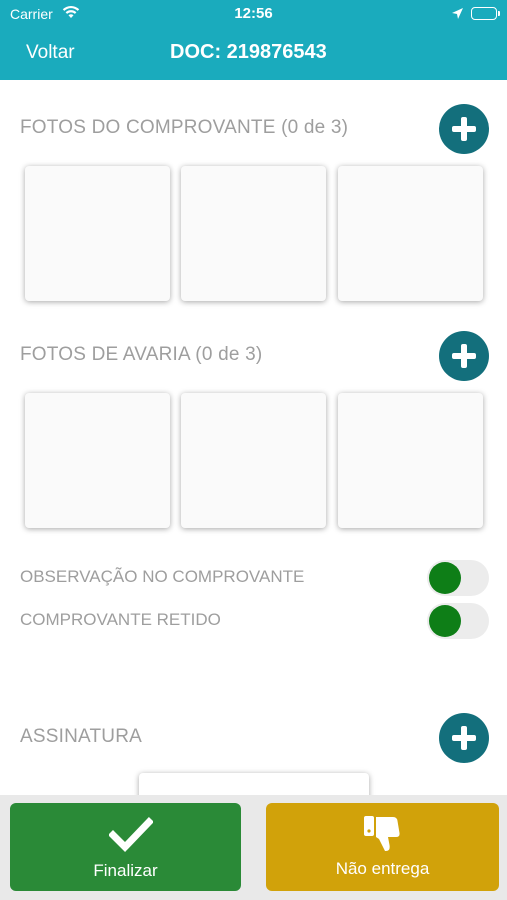 This screenshot has height=900, width=507. I want to click on clock: 12:56, so click(253, 13).